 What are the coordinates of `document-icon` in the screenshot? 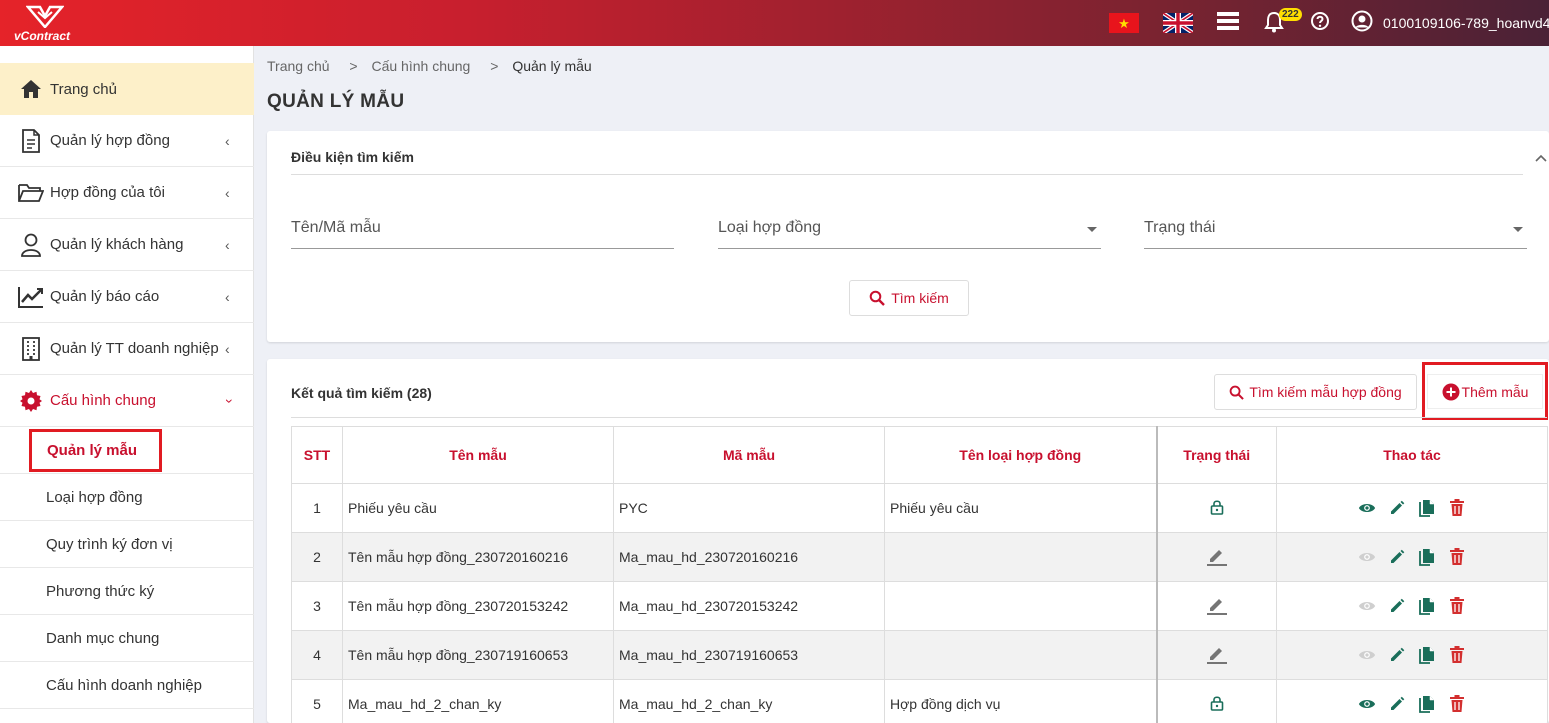 It's located at (31, 141).